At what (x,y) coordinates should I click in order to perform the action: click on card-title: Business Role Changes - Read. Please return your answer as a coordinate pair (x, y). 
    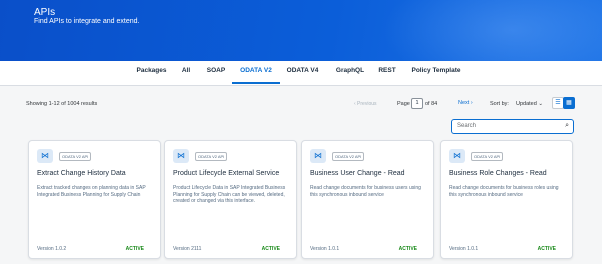
    Looking at the image, I should click on (498, 173).